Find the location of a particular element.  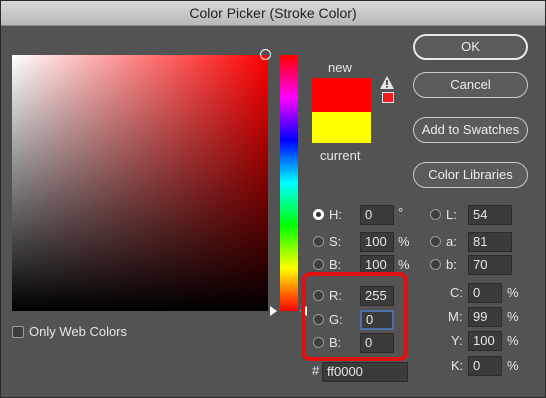

saturation-field: 100 is located at coordinates (377, 242).